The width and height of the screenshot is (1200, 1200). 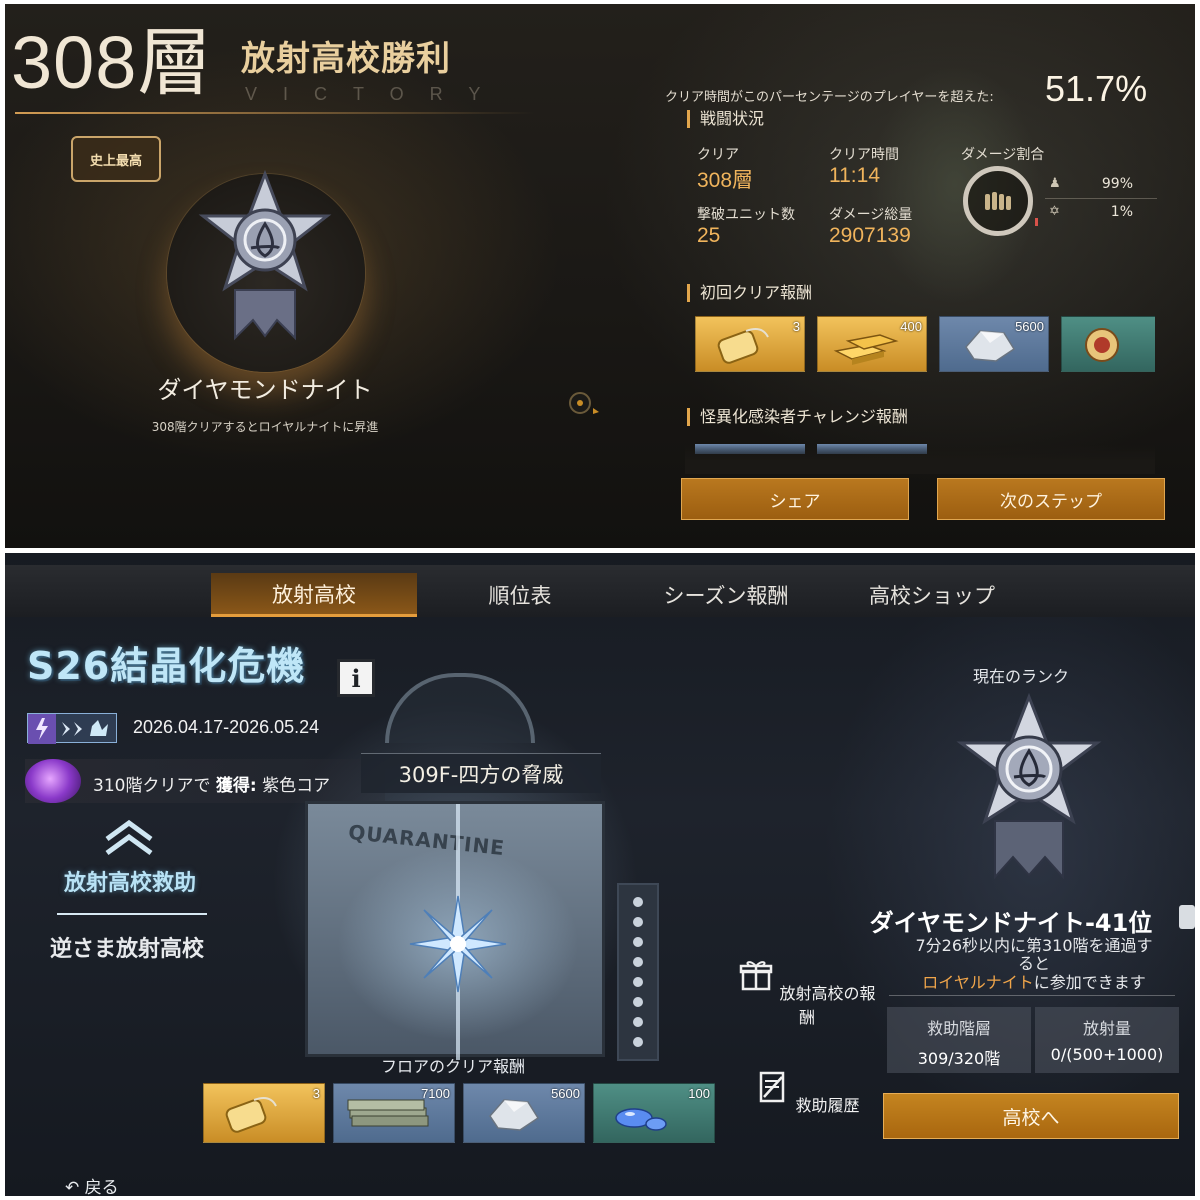 I want to click on target-reticle-icon, so click(x=584, y=403).